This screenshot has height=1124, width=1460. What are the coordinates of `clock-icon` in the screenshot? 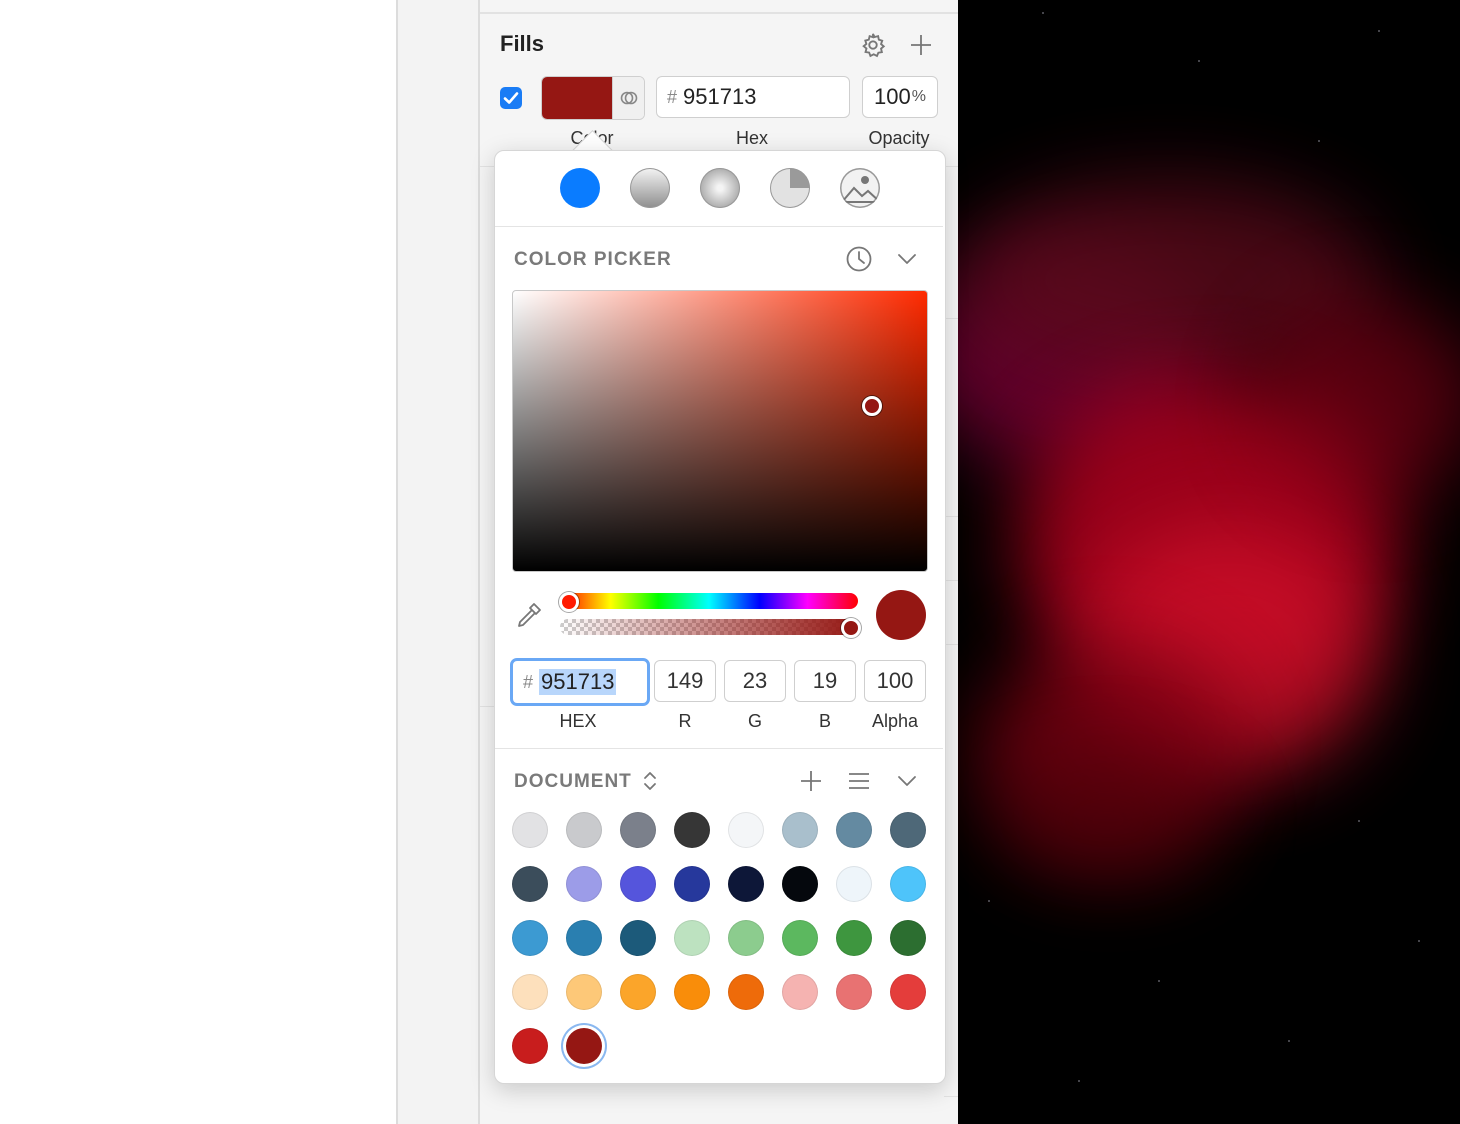 It's located at (859, 259).